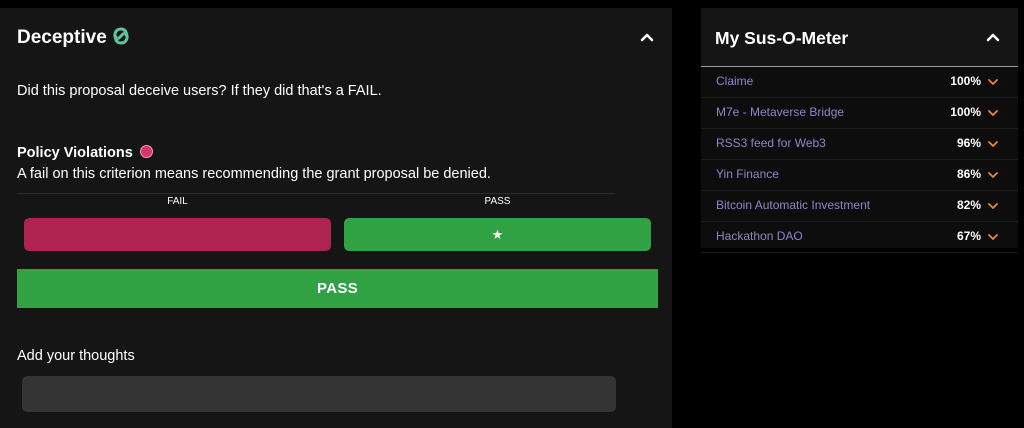  What do you see at coordinates (780, 112) in the screenshot?
I see `sus-meter-item-name: M7e - Metaverse Bridge` at bounding box center [780, 112].